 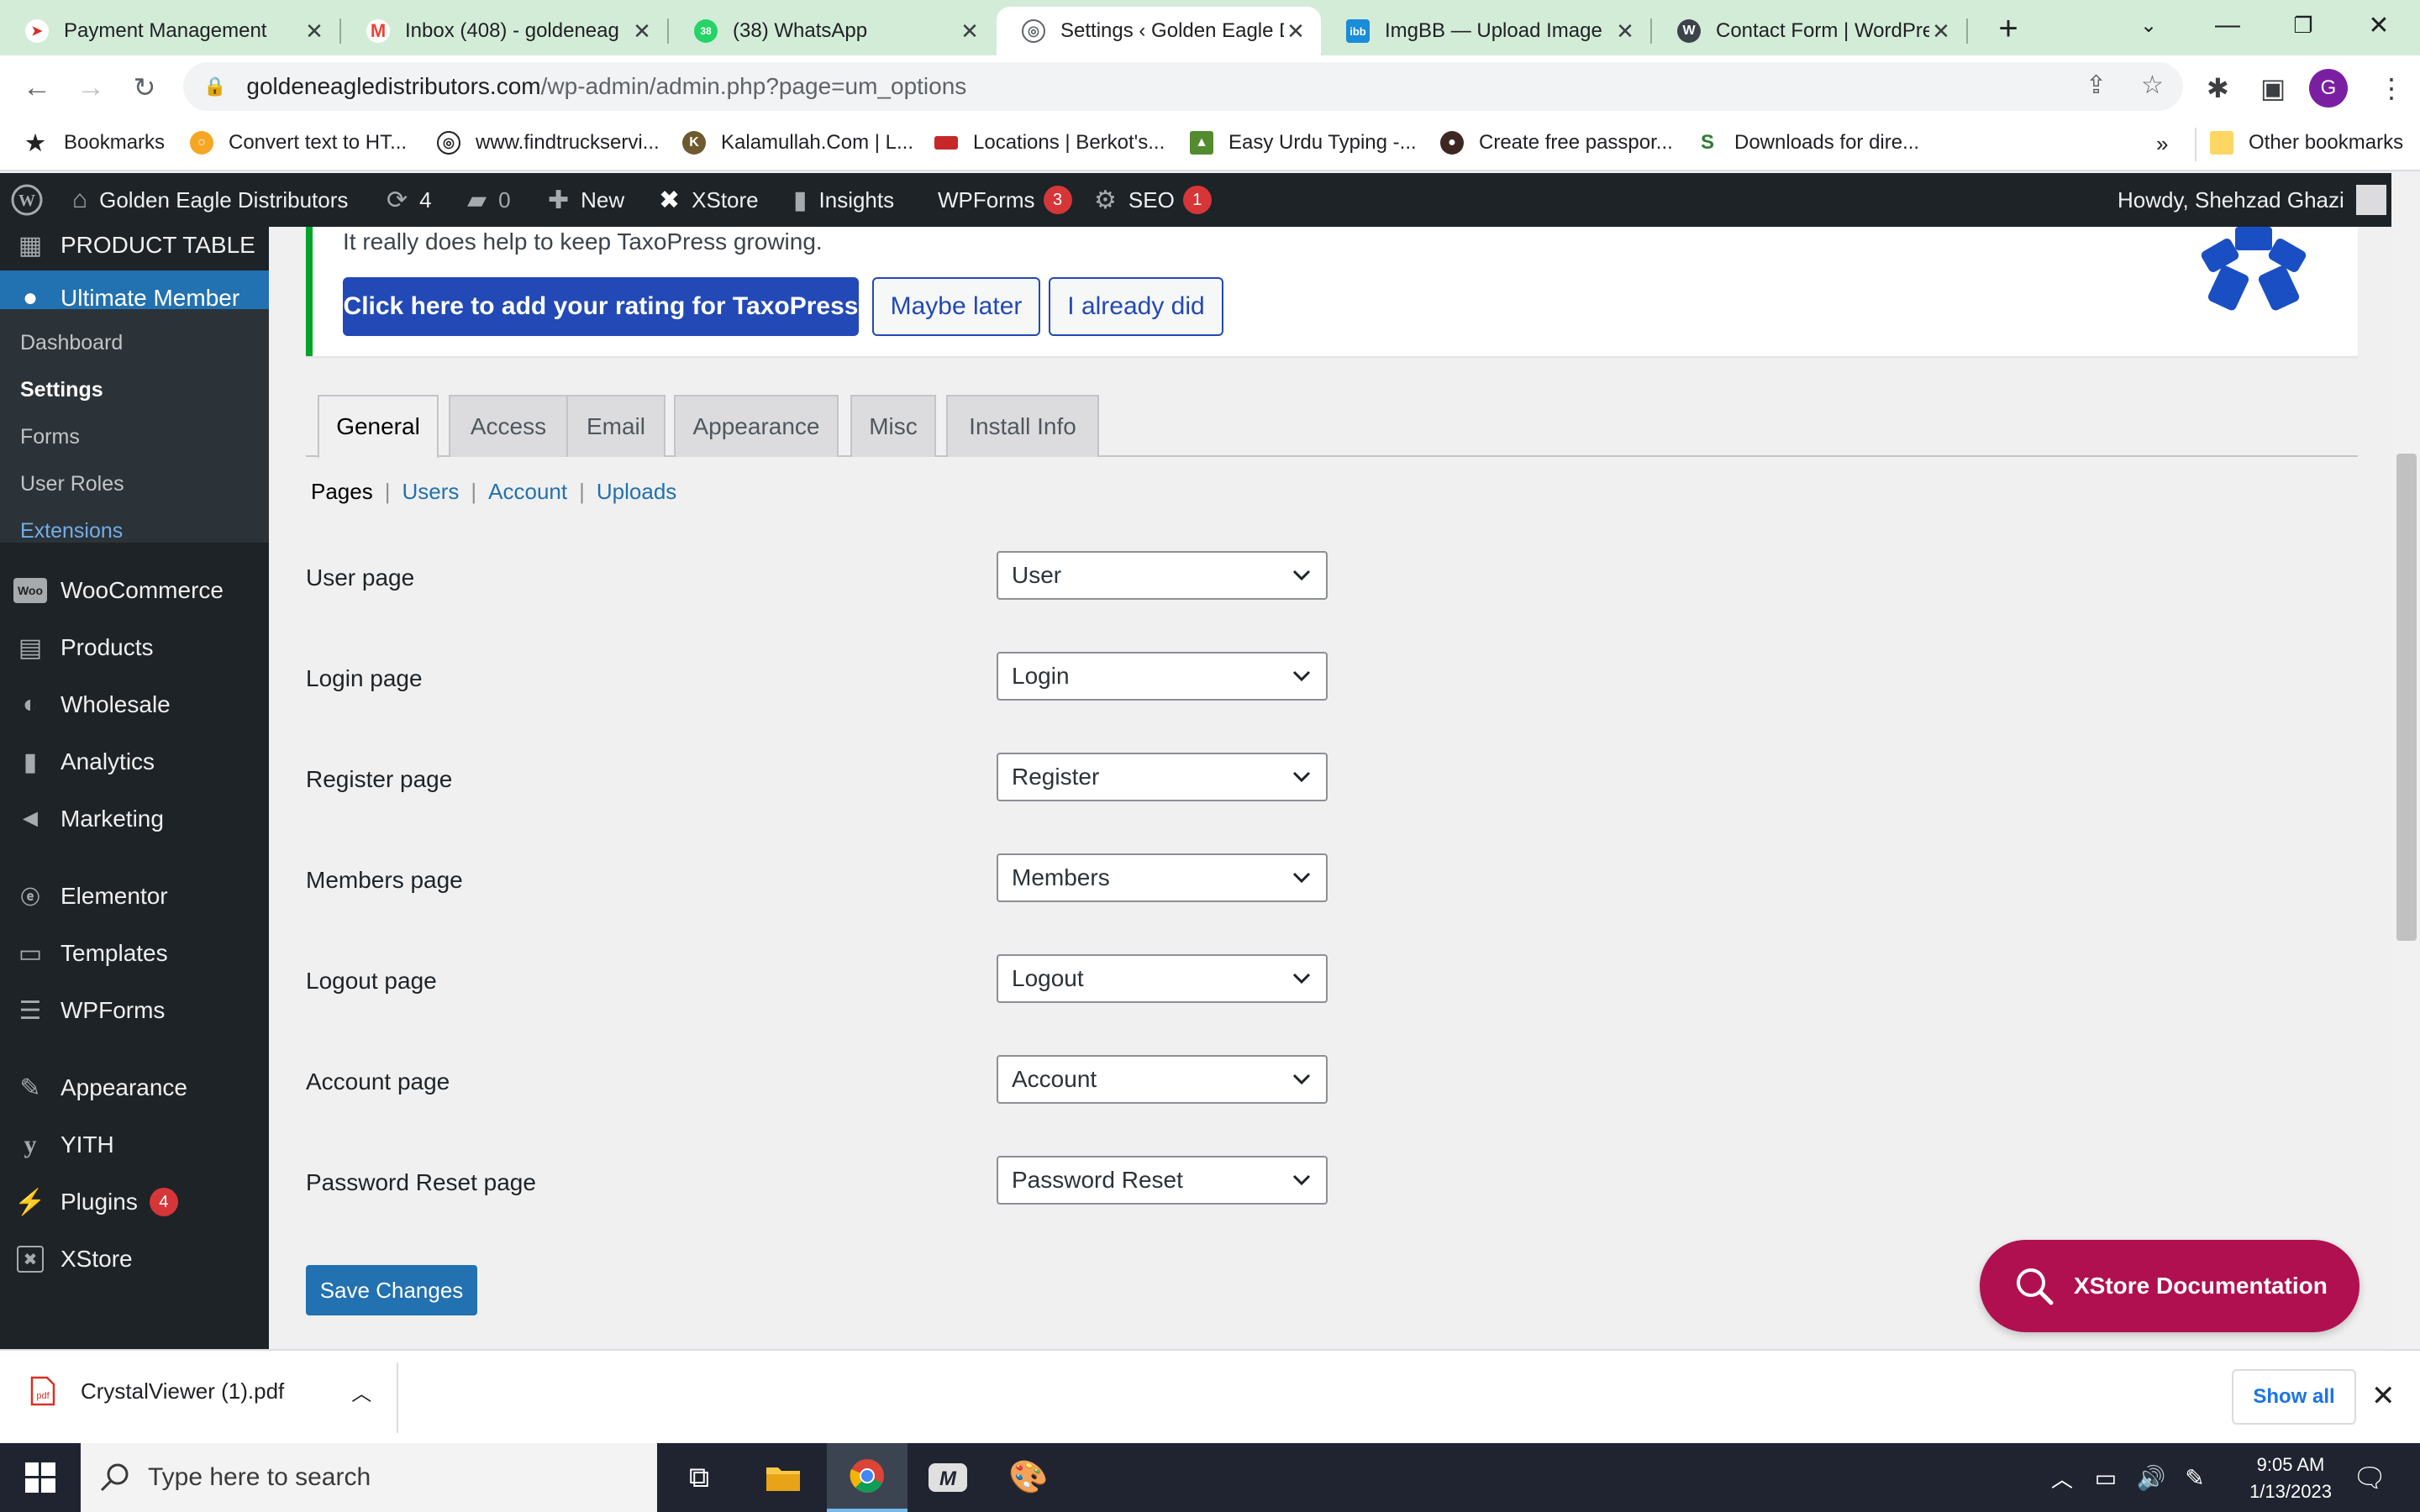 I want to click on insights-link: ▮ Insights, so click(x=843, y=200).